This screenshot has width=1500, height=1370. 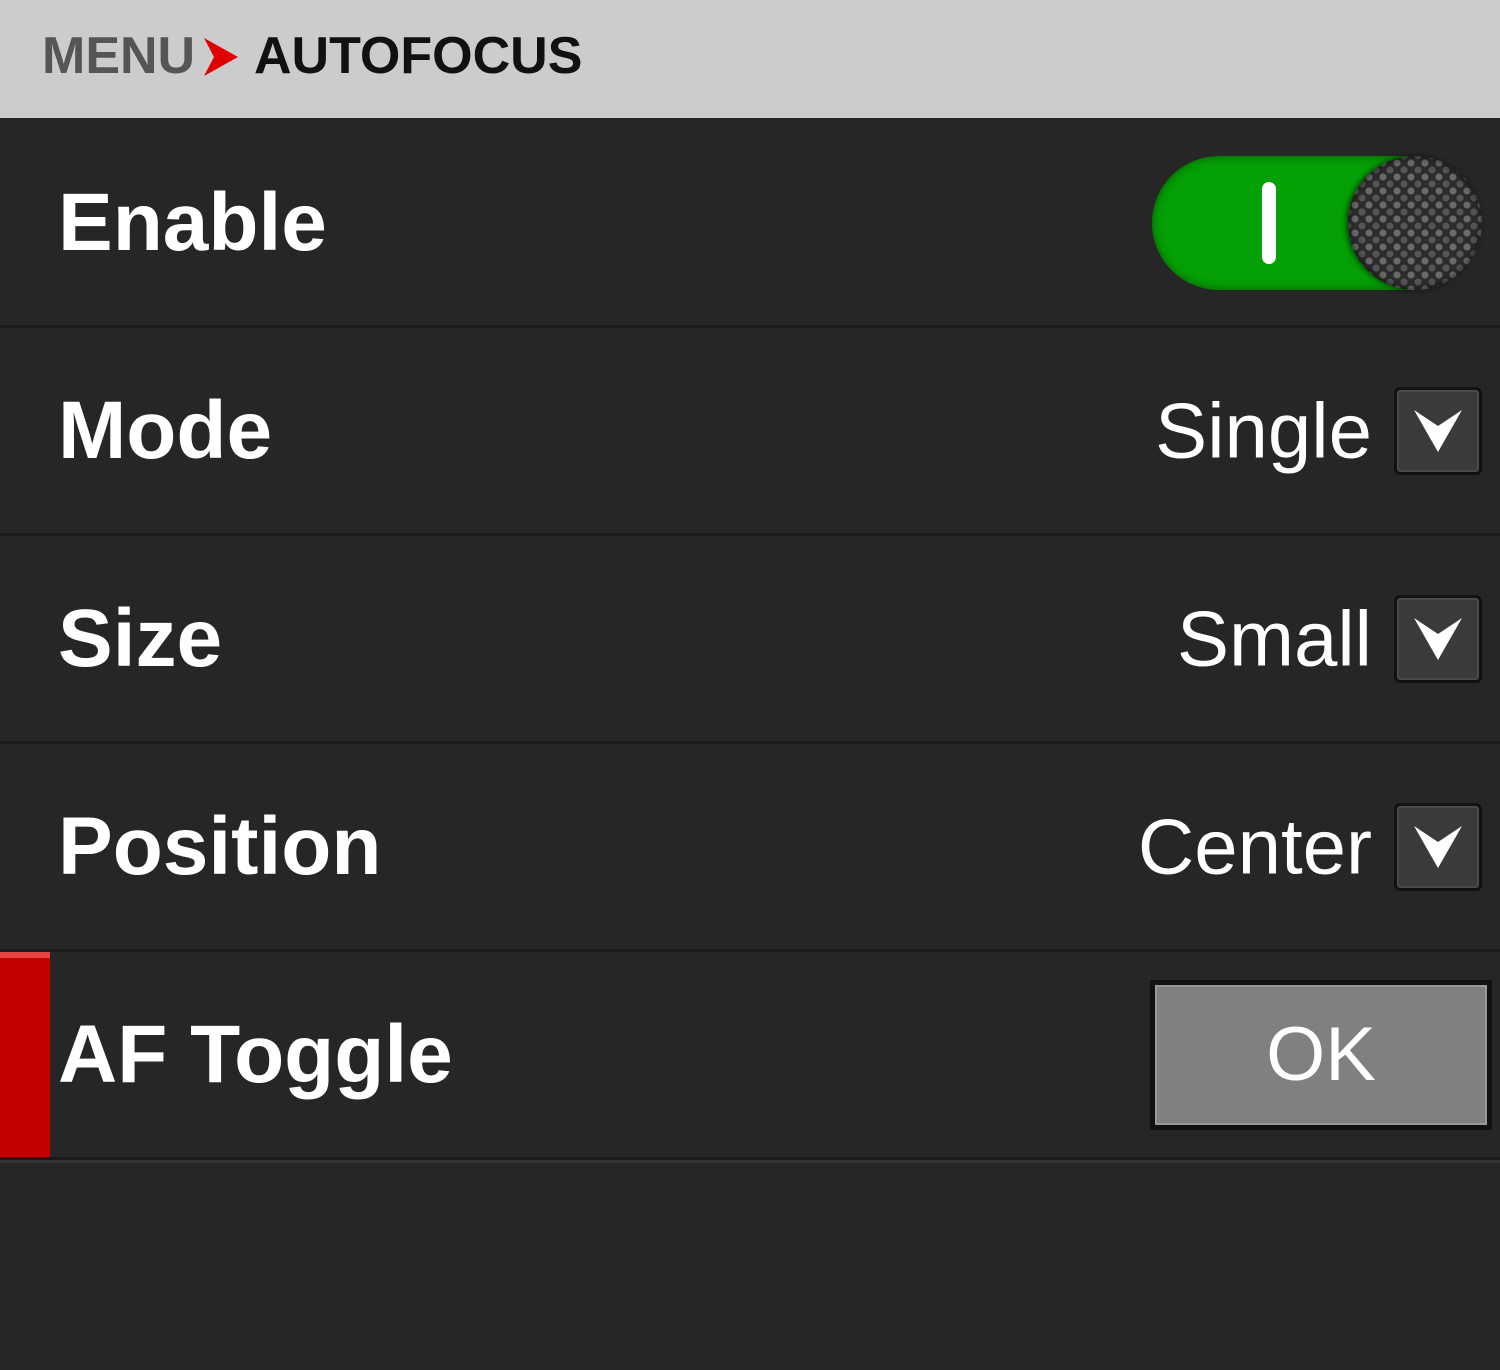 What do you see at coordinates (1317, 222) in the screenshot?
I see `enable-toggle` at bounding box center [1317, 222].